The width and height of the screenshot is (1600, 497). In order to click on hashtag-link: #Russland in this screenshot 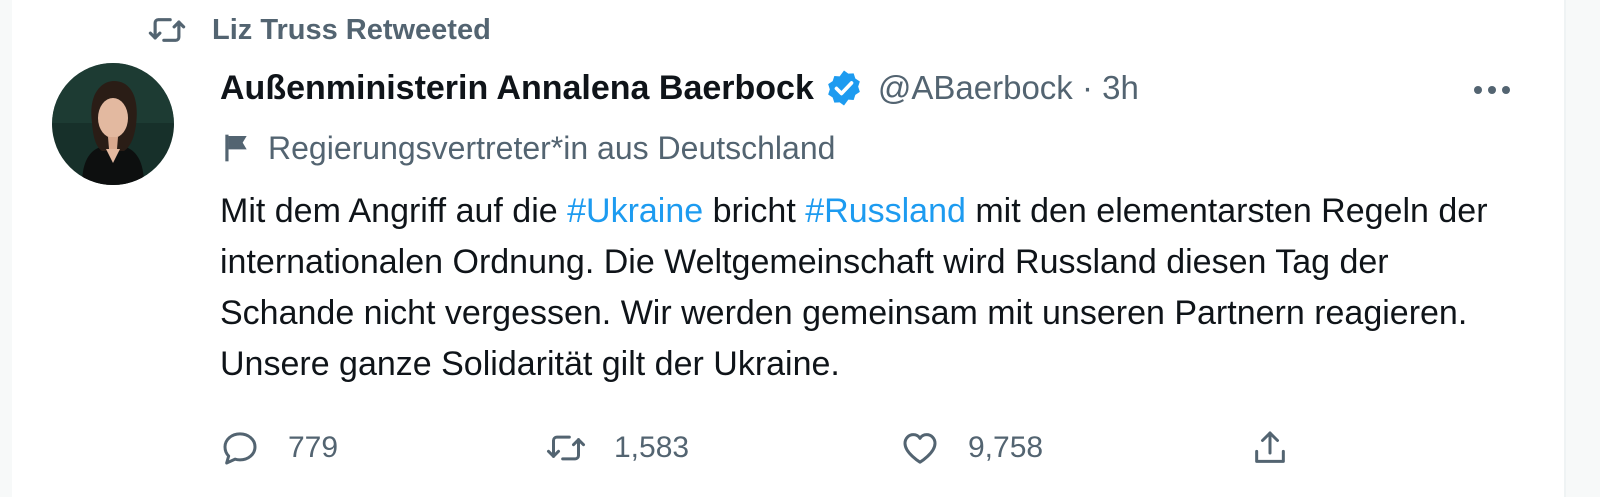, I will do `click(885, 211)`.